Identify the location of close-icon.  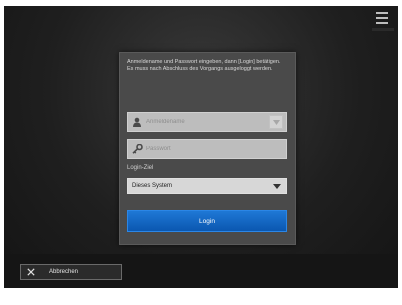
(31, 272).